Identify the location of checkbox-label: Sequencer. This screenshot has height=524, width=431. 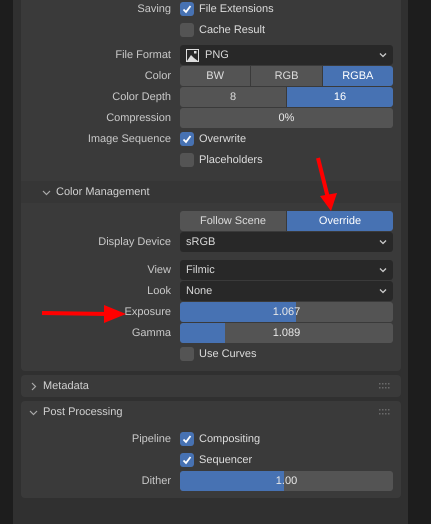
(225, 460).